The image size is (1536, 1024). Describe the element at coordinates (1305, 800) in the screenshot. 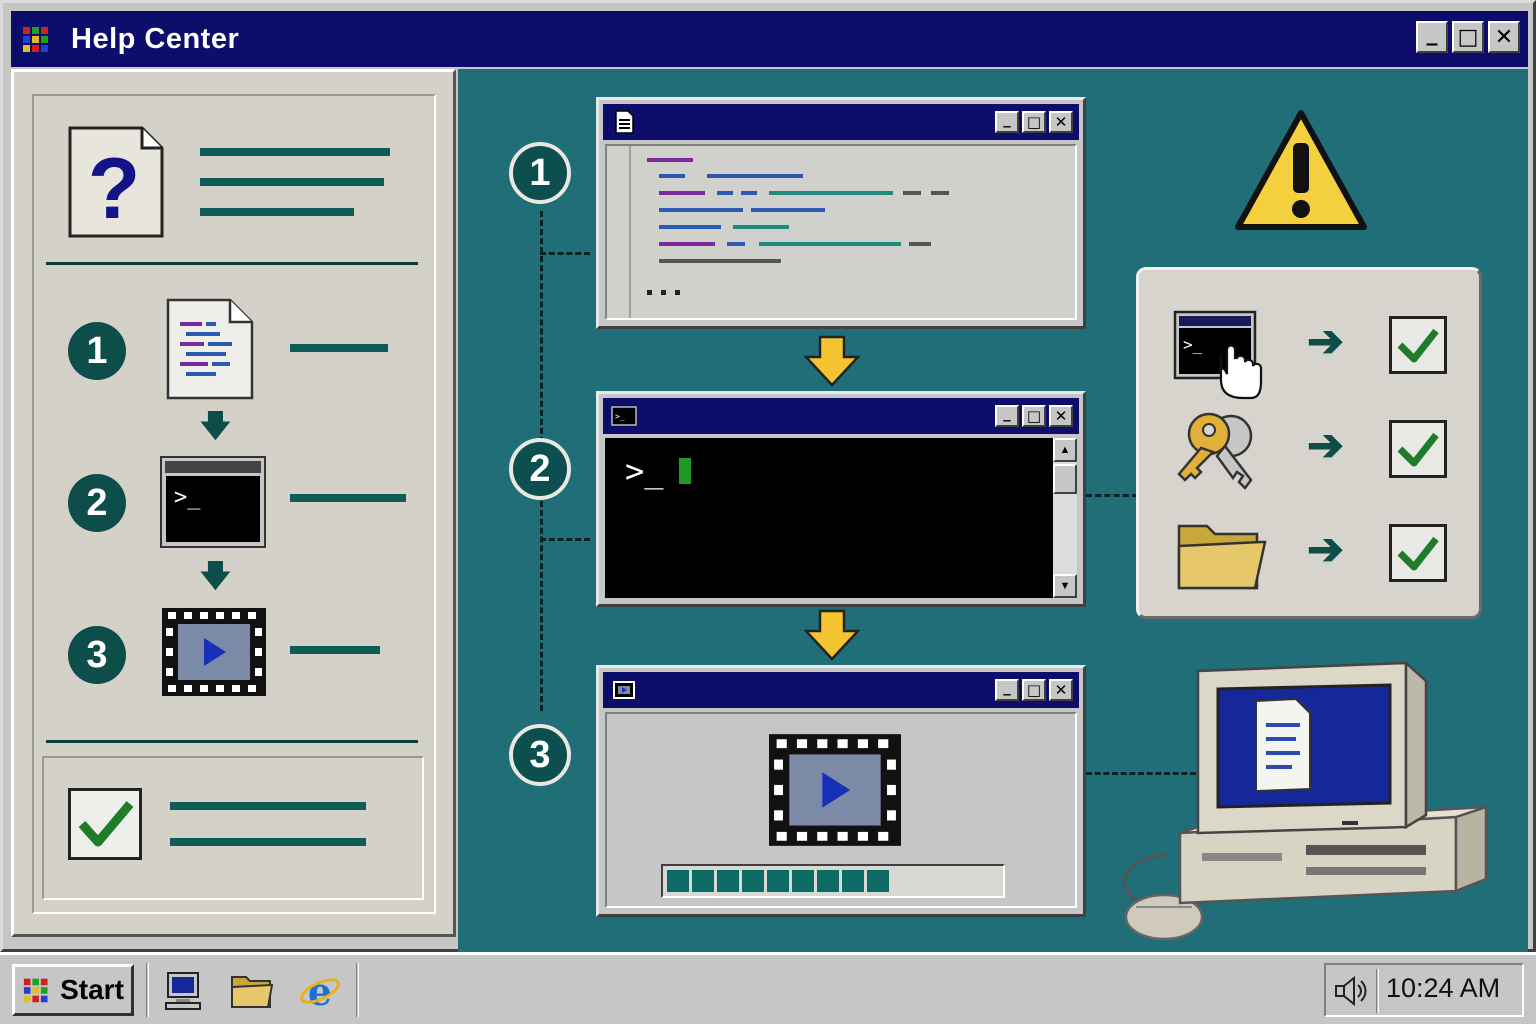

I see `computer-illustration` at that location.